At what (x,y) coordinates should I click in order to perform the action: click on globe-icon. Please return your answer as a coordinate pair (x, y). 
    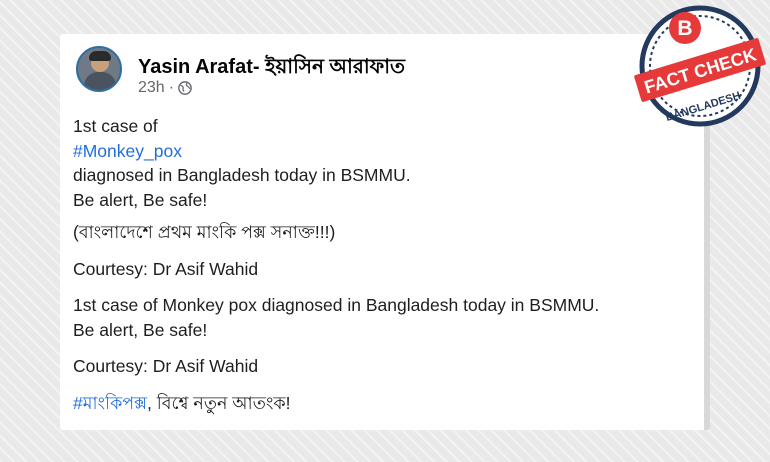
    Looking at the image, I should click on (185, 88).